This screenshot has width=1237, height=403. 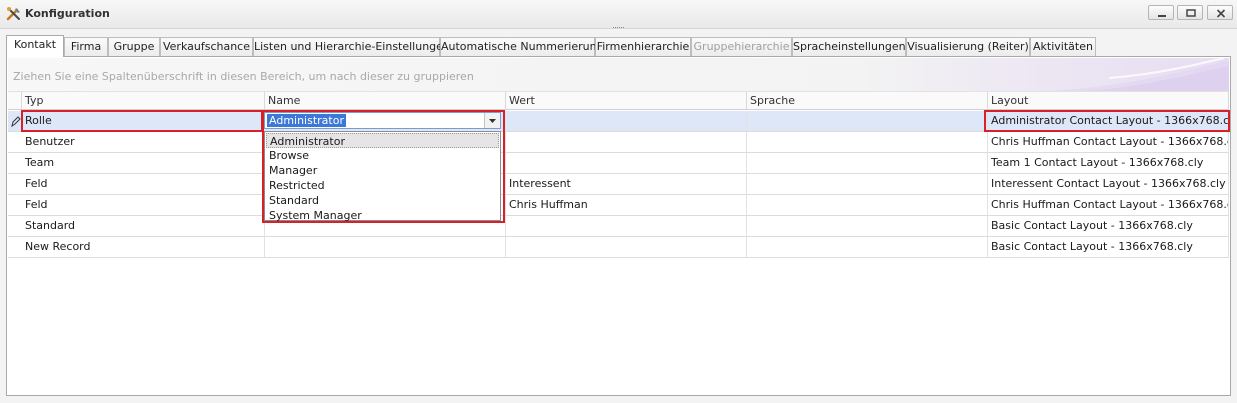 What do you see at coordinates (382, 155) in the screenshot?
I see `dropdown-option: Browse` at bounding box center [382, 155].